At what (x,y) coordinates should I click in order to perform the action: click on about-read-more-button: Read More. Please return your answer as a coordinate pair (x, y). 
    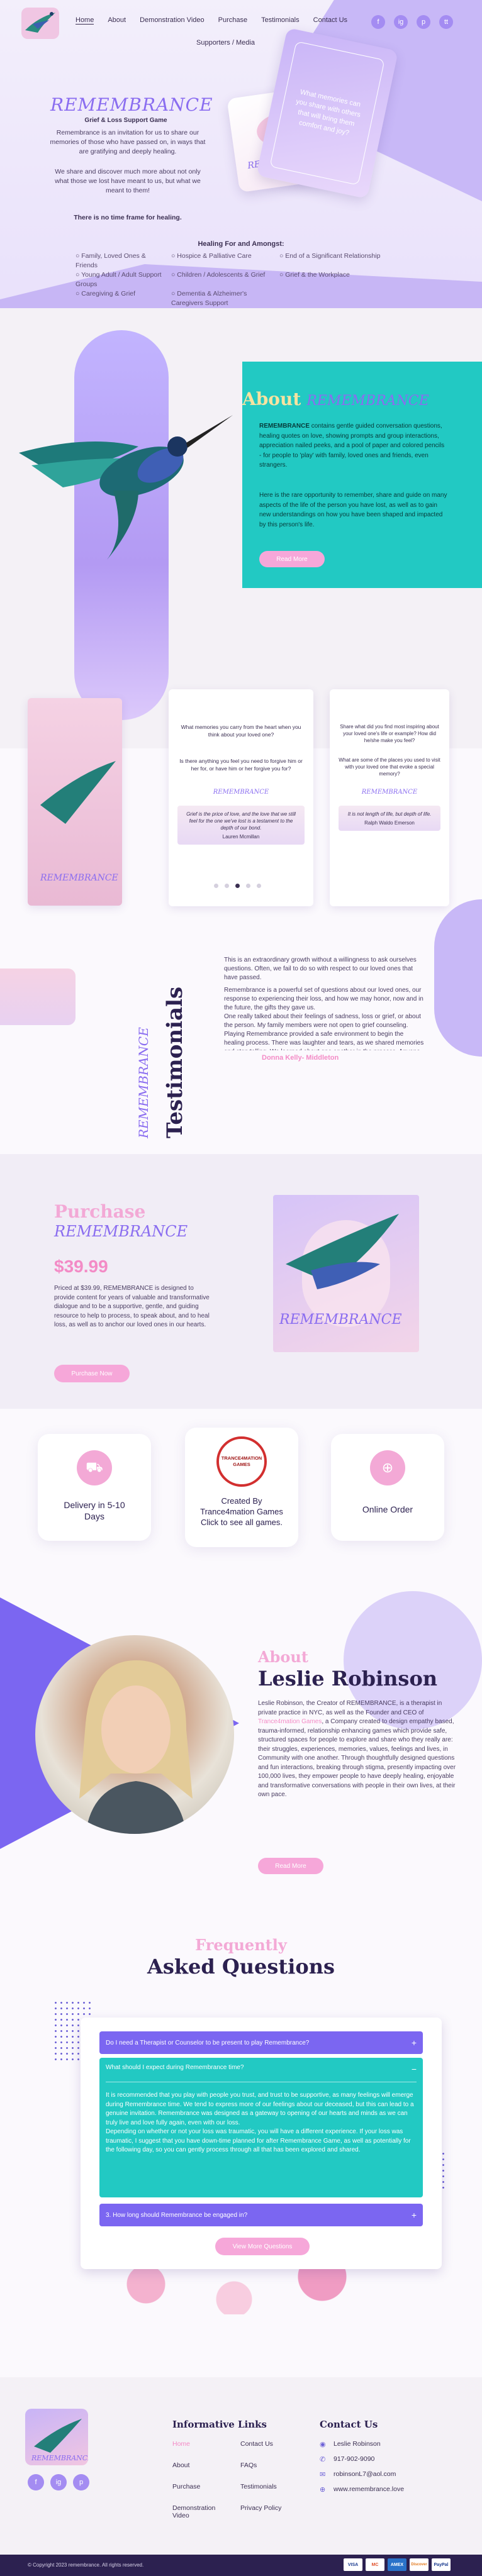
    Looking at the image, I should click on (292, 559).